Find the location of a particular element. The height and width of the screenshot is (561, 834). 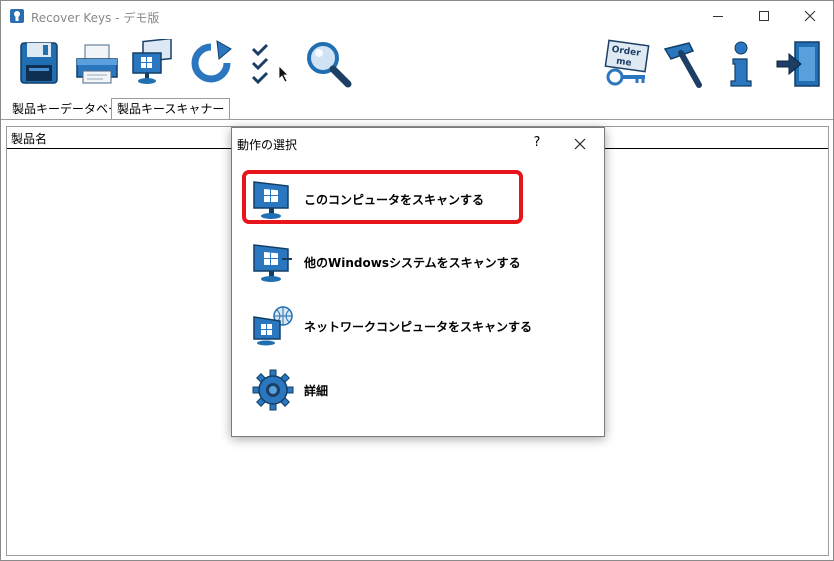

hammer-icon is located at coordinates (682, 65).